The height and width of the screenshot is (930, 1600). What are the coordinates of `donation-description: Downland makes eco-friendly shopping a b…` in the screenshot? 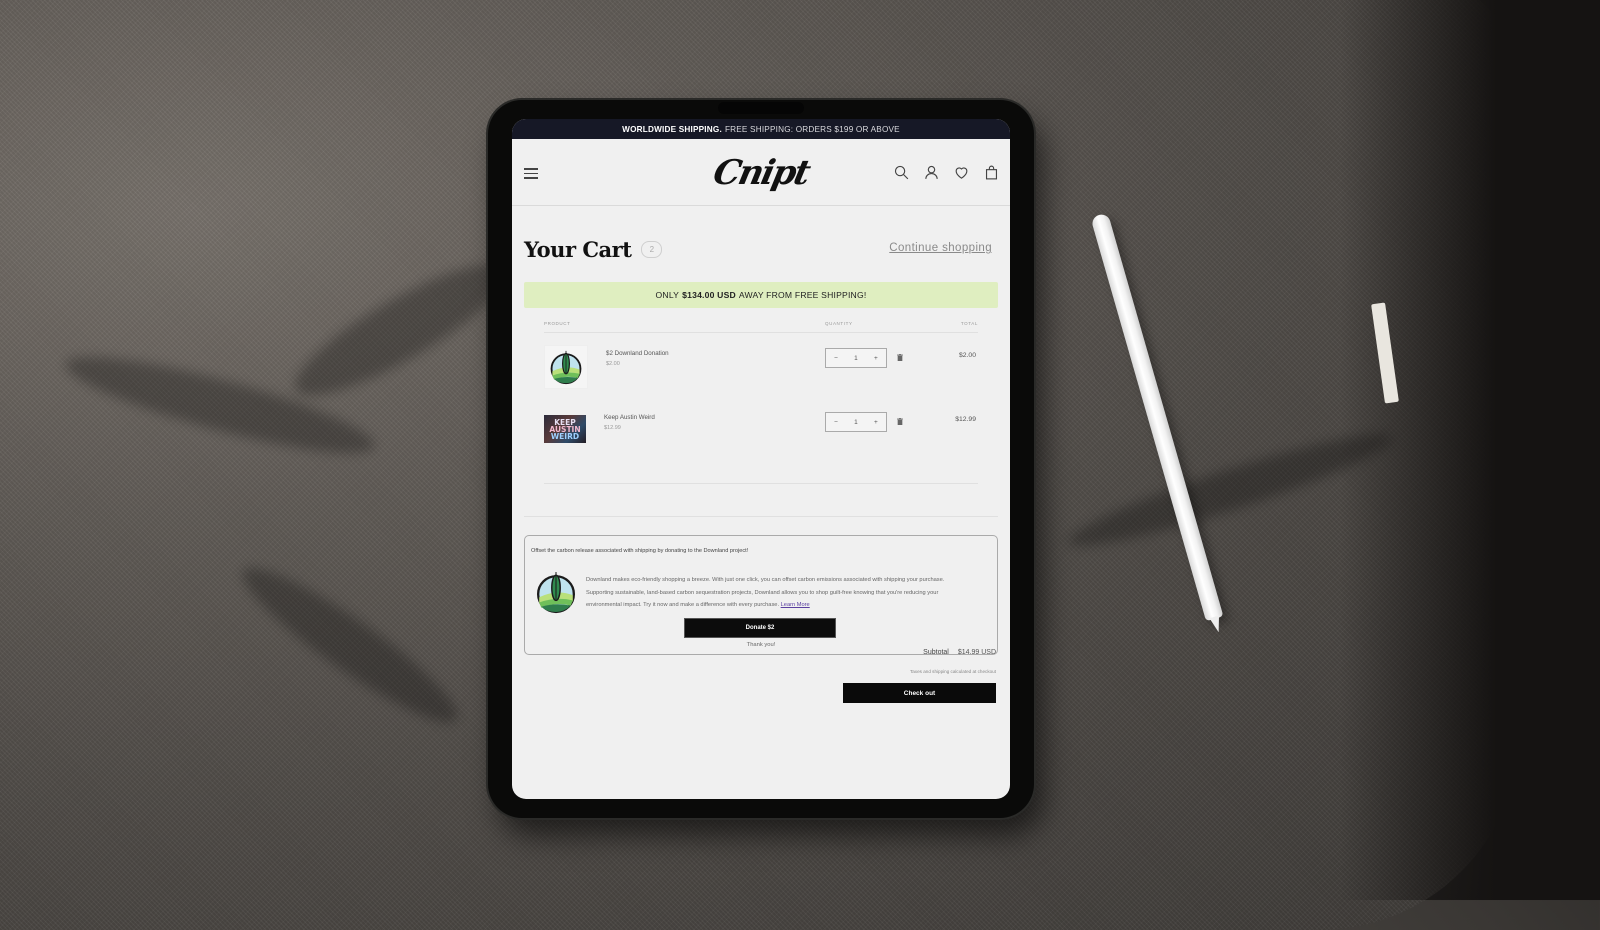 It's located at (778, 593).